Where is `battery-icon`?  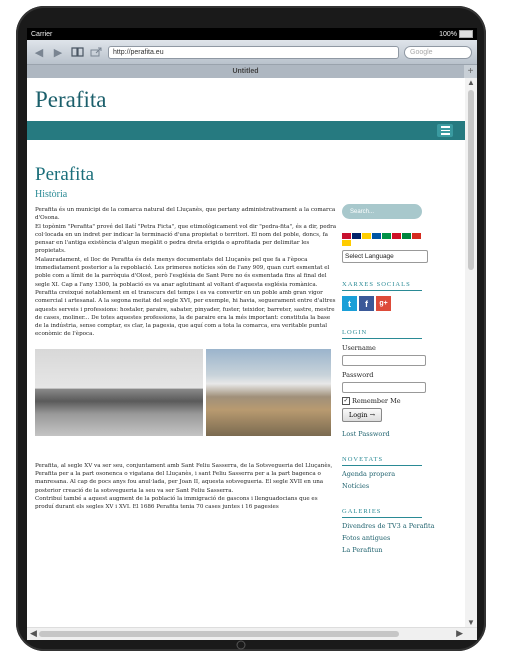
battery-icon is located at coordinates (466, 34).